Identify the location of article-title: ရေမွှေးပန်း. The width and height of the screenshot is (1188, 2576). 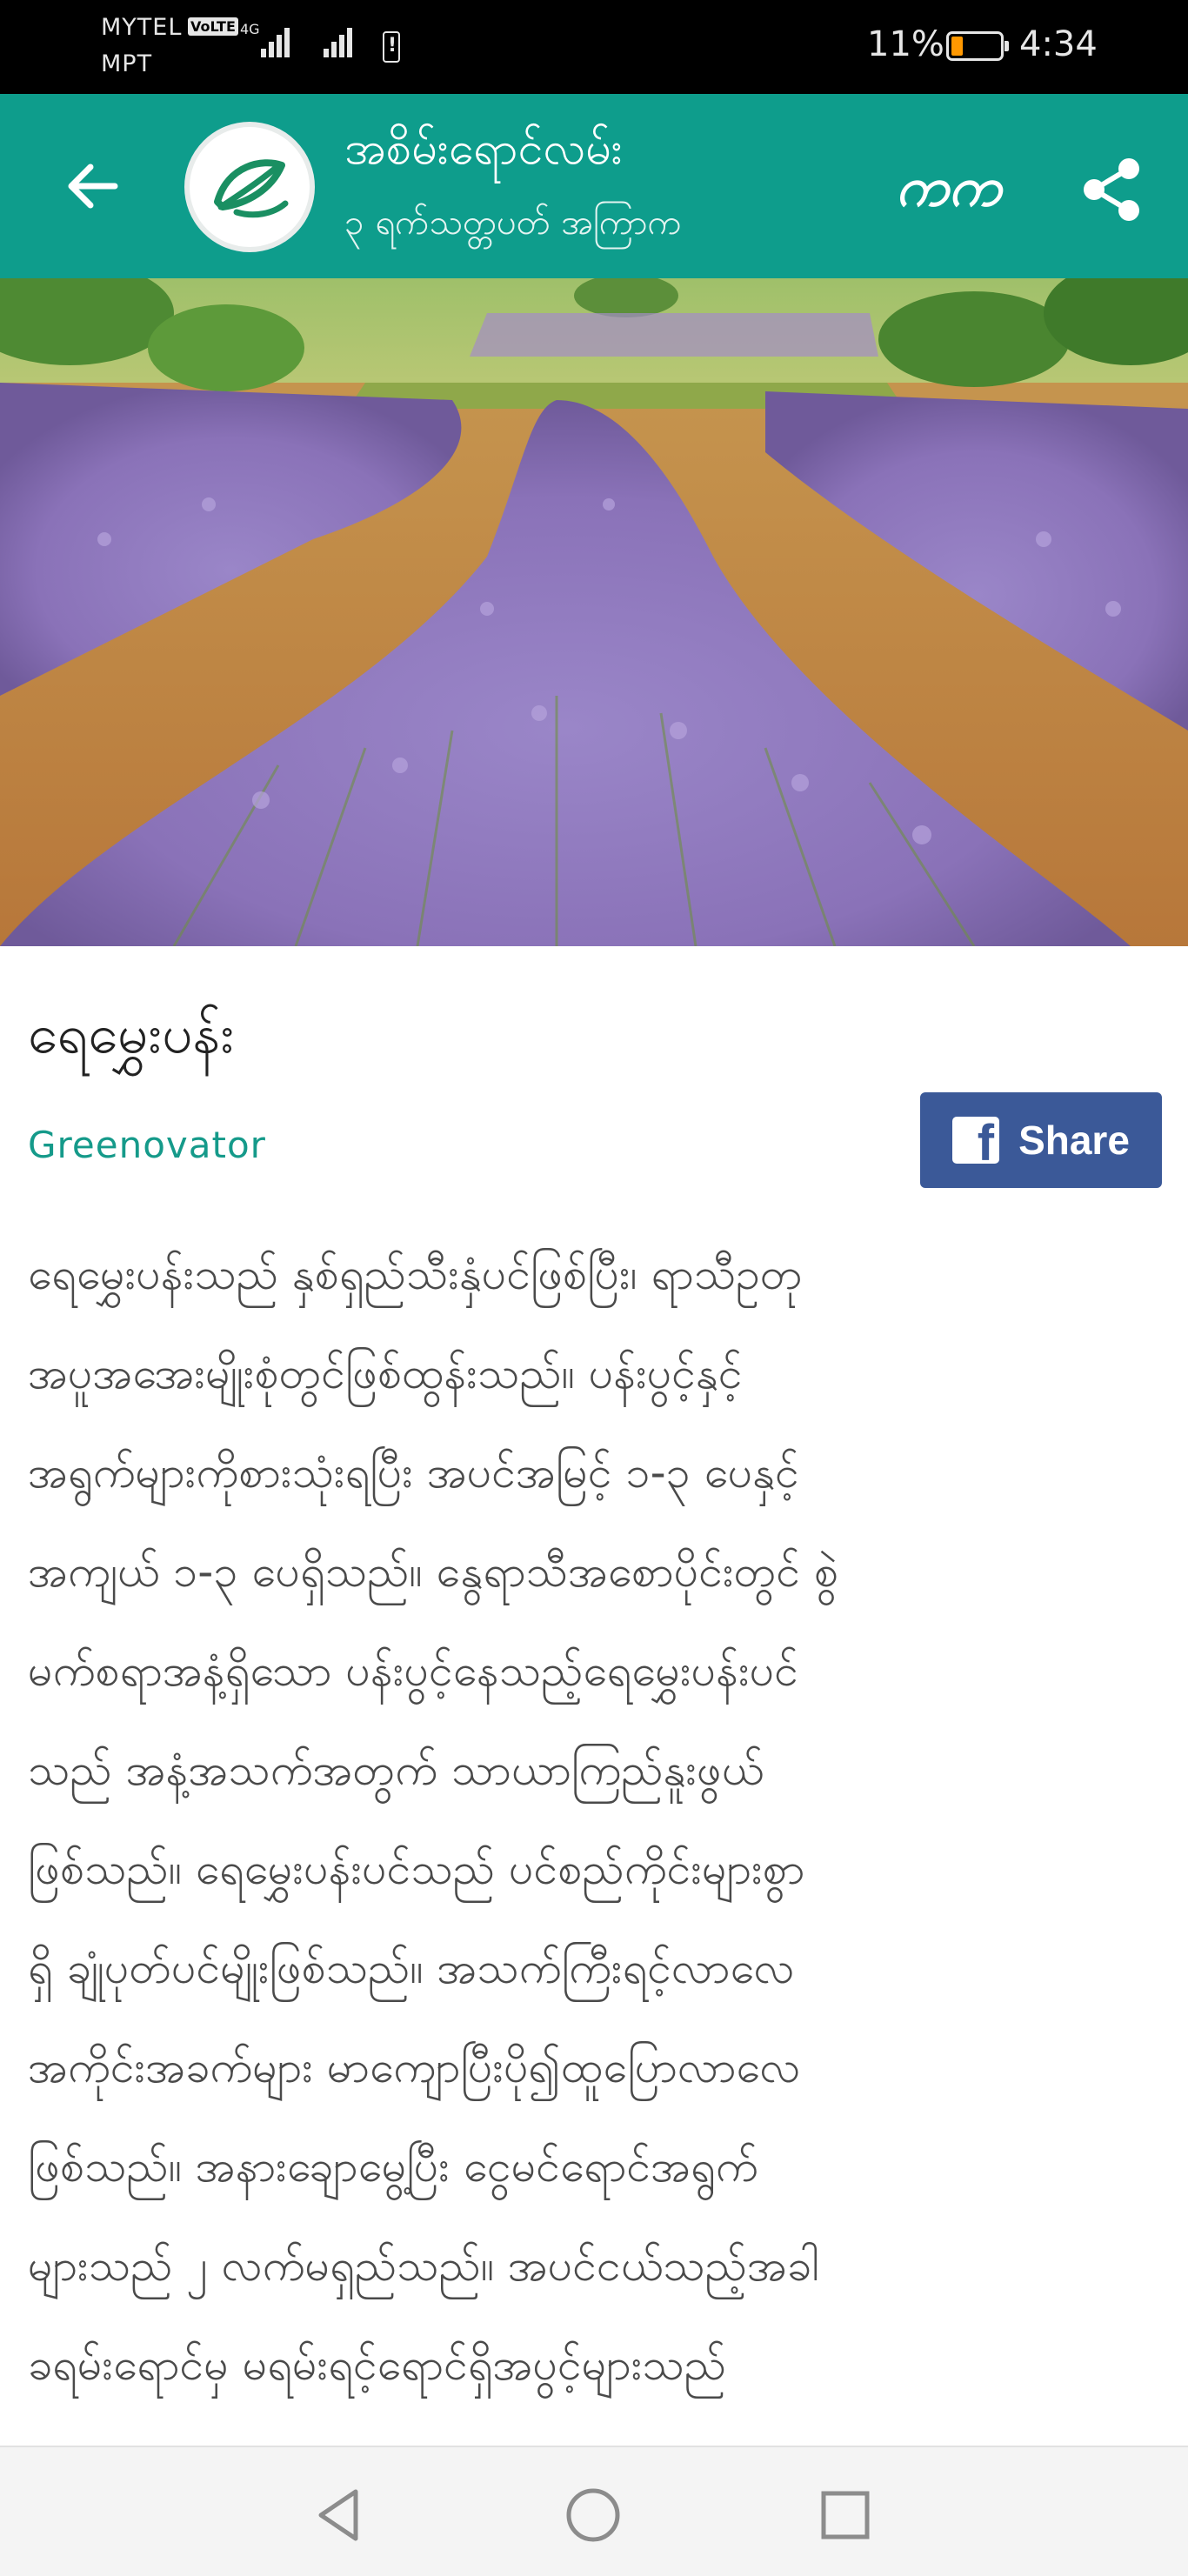
(131, 1033).